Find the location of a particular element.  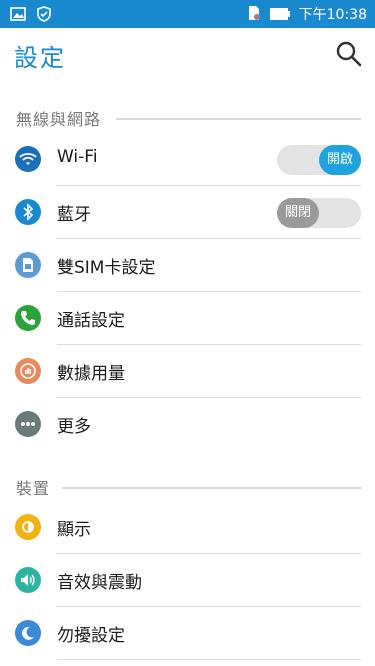

bluetooth-toggle: 關閉 is located at coordinates (319, 213).